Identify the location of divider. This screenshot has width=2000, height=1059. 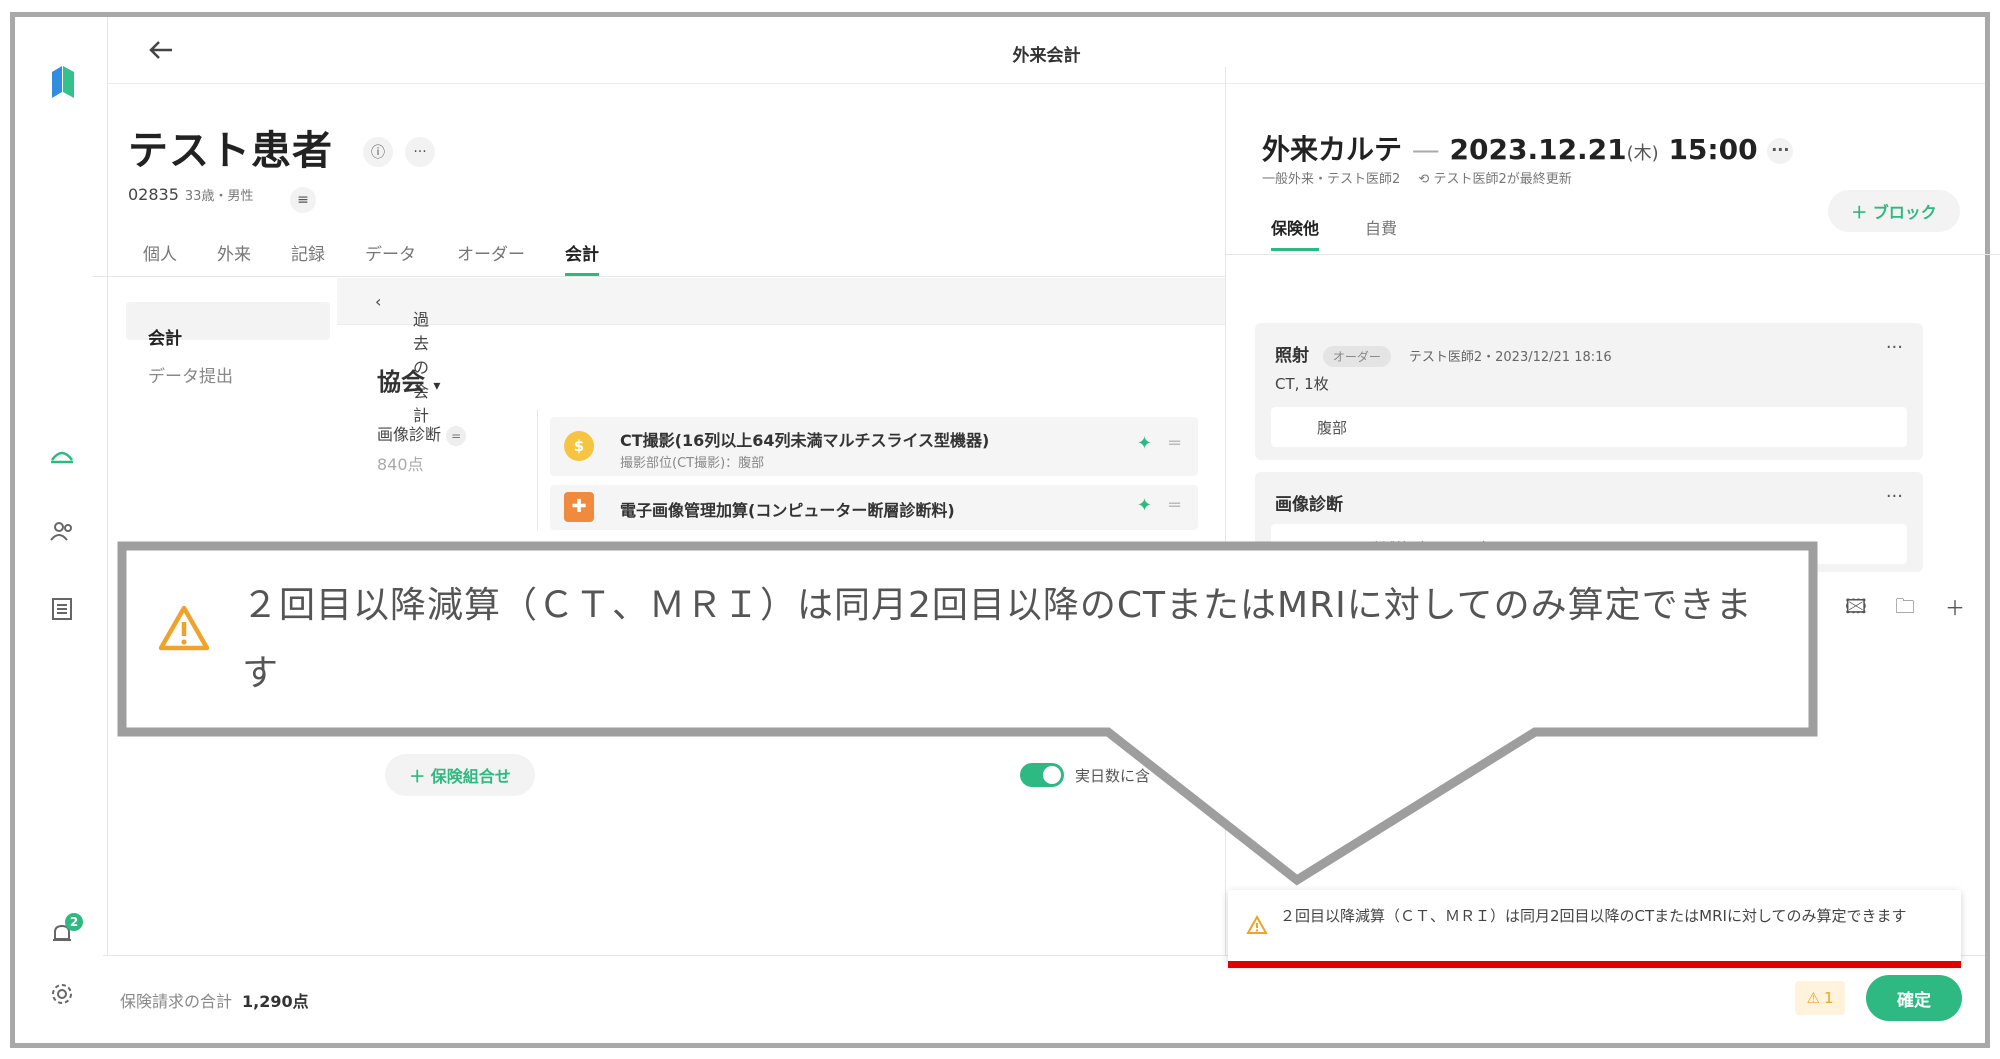
(537, 470).